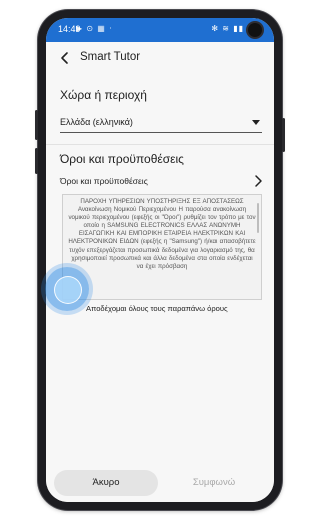 This screenshot has height=520, width=320. I want to click on terms-scrollbar, so click(258, 218).